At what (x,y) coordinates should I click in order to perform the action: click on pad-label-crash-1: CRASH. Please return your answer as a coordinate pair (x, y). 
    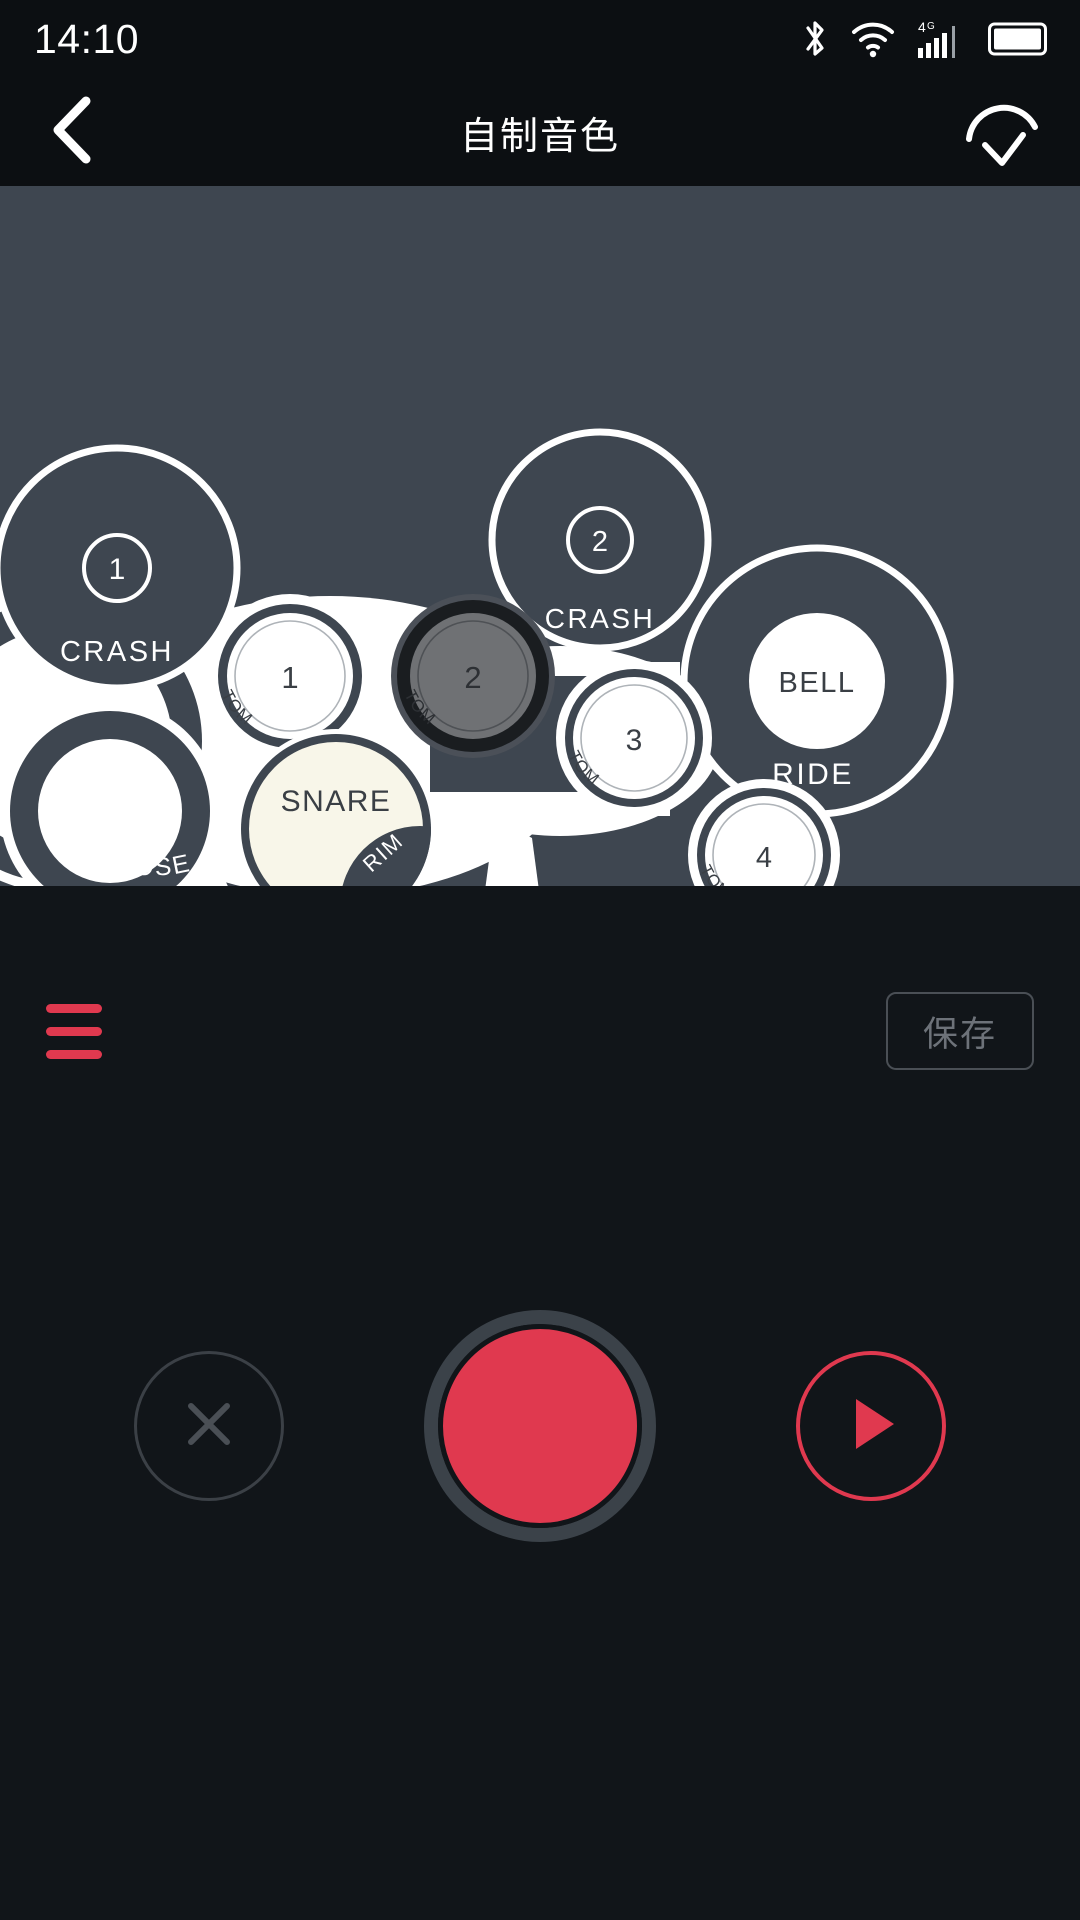
    Looking at the image, I should click on (117, 652).